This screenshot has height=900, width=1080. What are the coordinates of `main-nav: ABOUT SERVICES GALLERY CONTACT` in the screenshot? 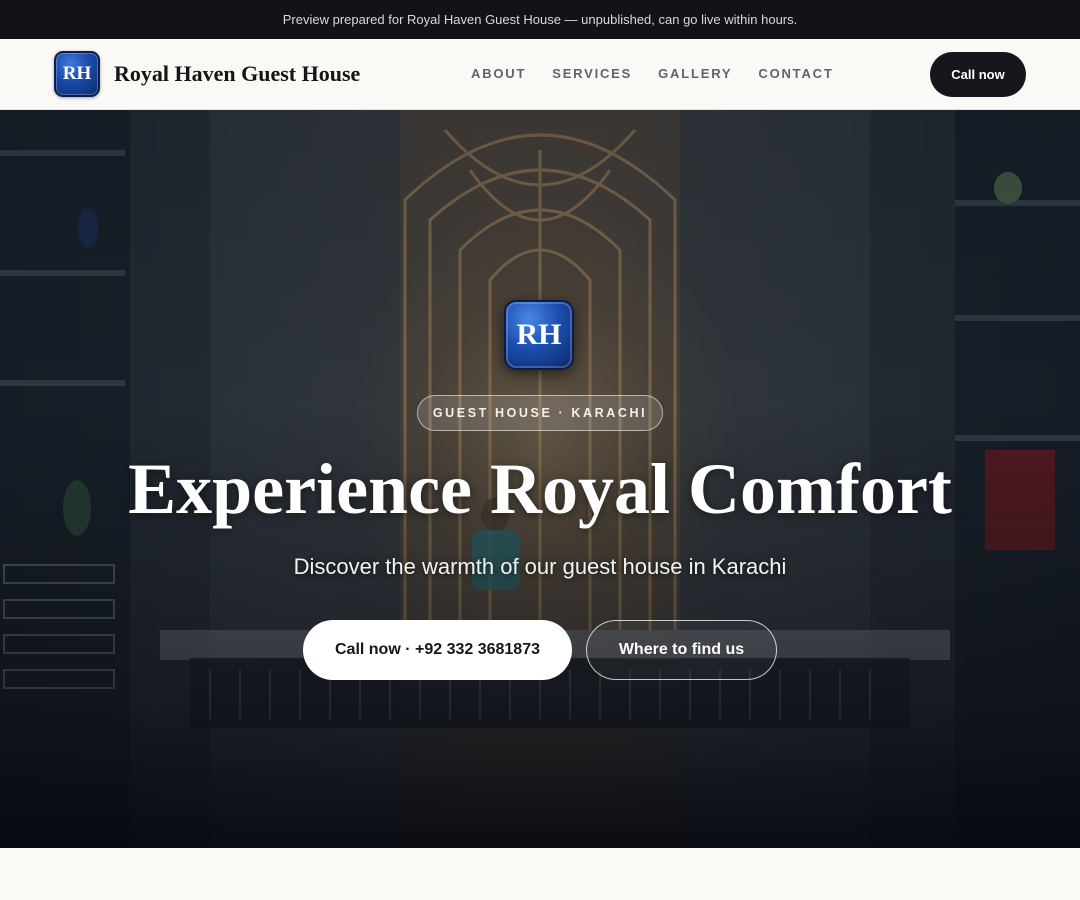 It's located at (665, 73).